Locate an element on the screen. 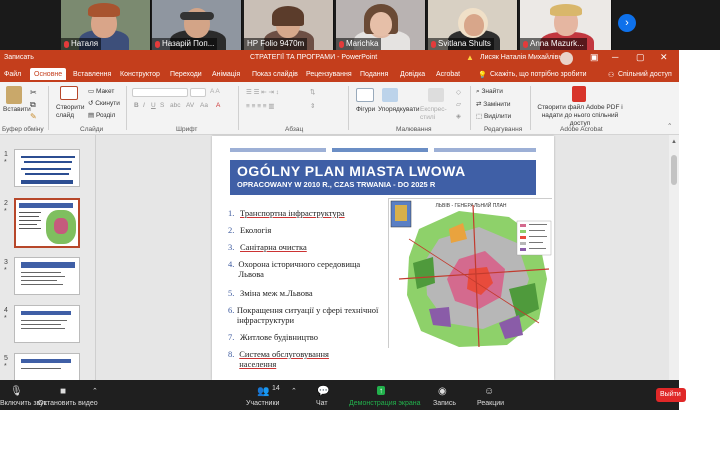 This screenshot has height=450, width=720. shape-effects-icon: ◈ is located at coordinates (458, 116).